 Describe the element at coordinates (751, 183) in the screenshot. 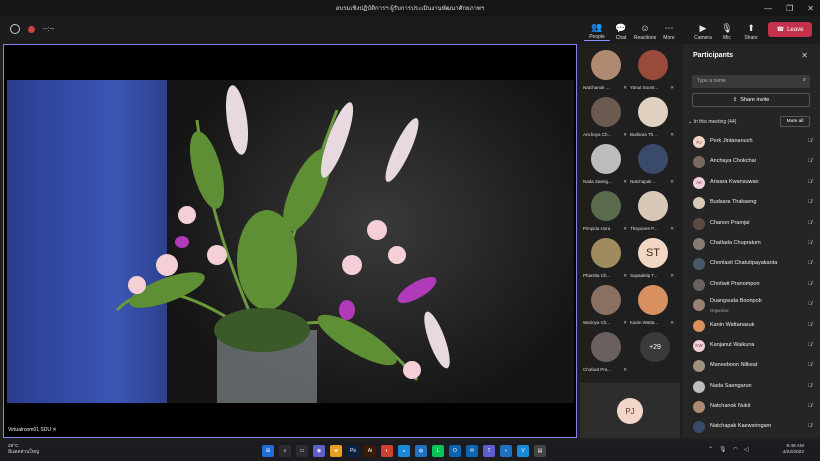

I see `participant-row: AK Arisara Kwansuwan 🎙̸` at that location.